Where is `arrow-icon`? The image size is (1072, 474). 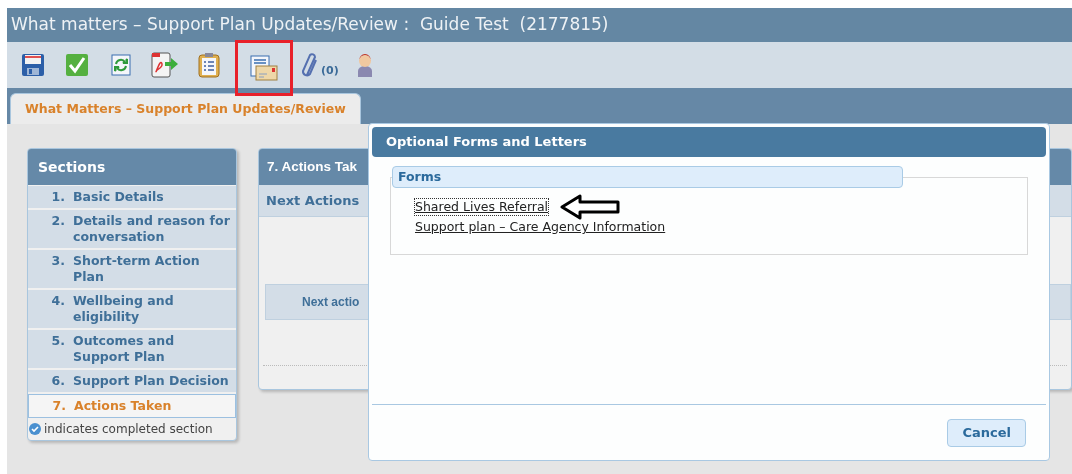 arrow-icon is located at coordinates (591, 207).